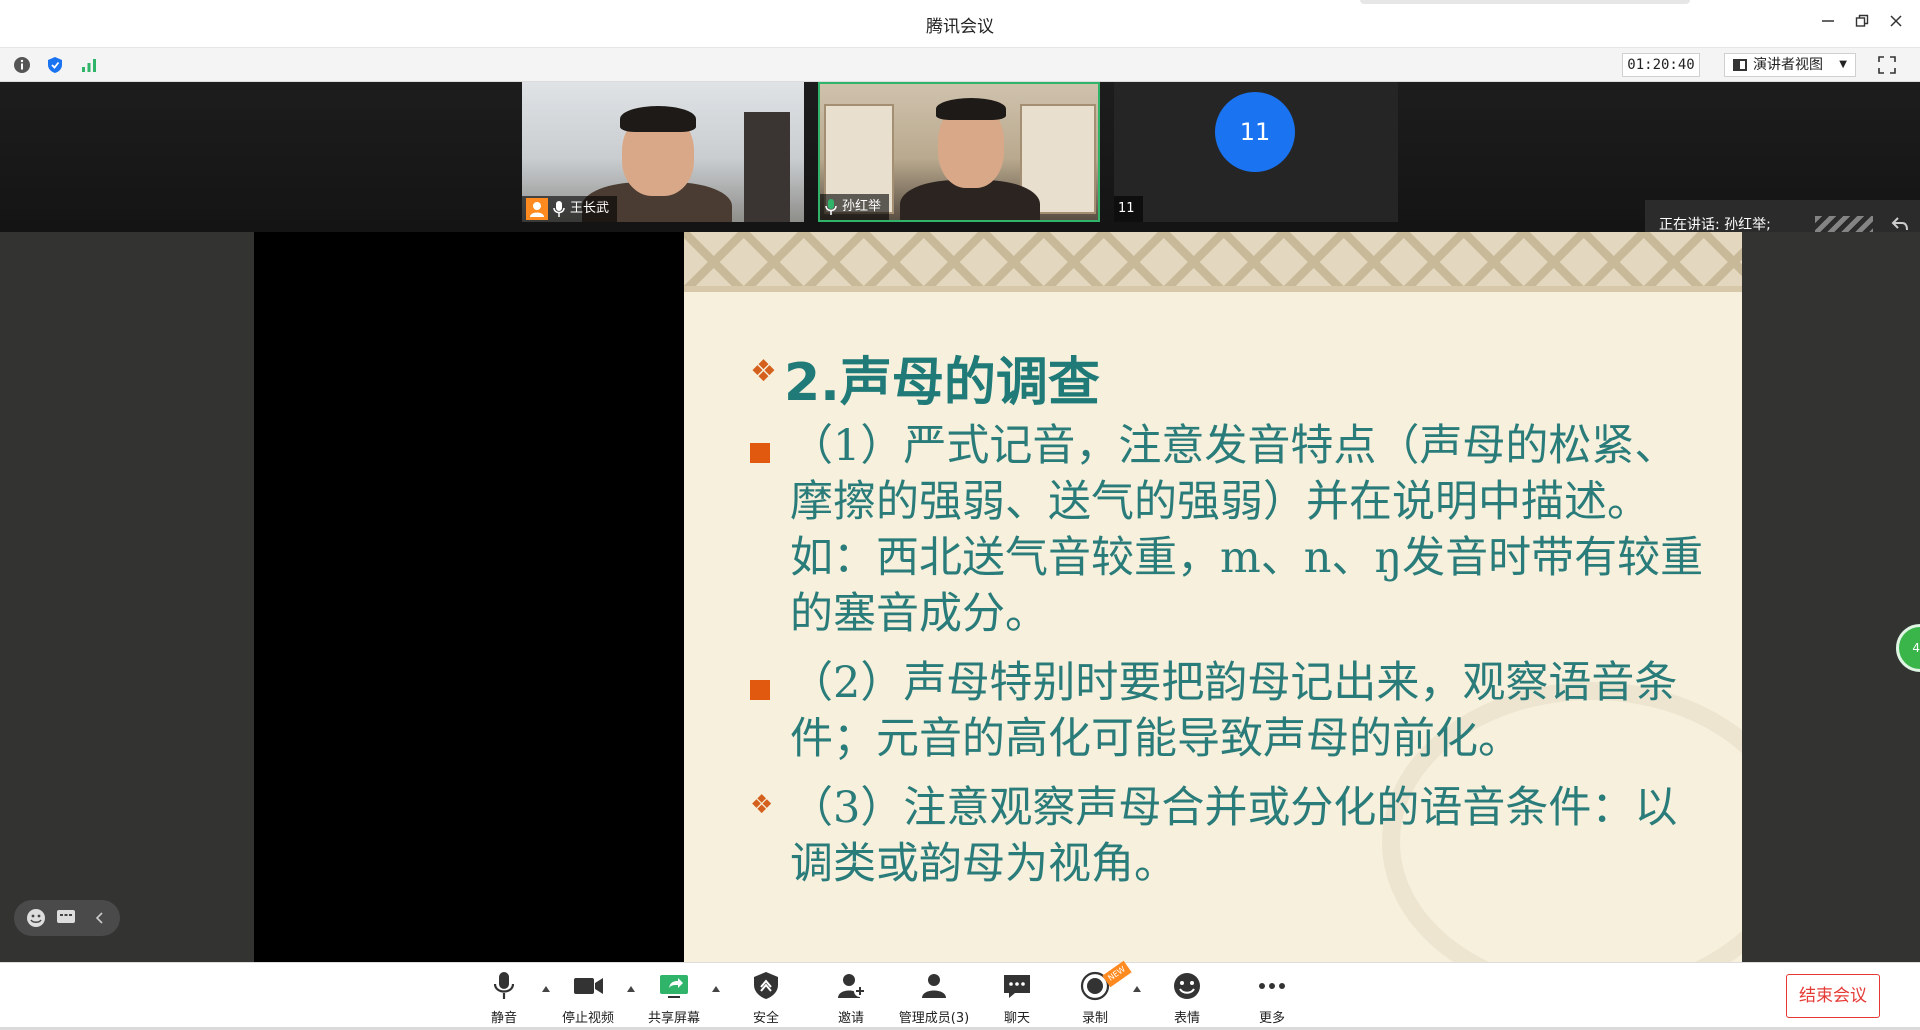 Image resolution: width=1920 pixels, height=1030 pixels. I want to click on minimize-icon, so click(1828, 21).